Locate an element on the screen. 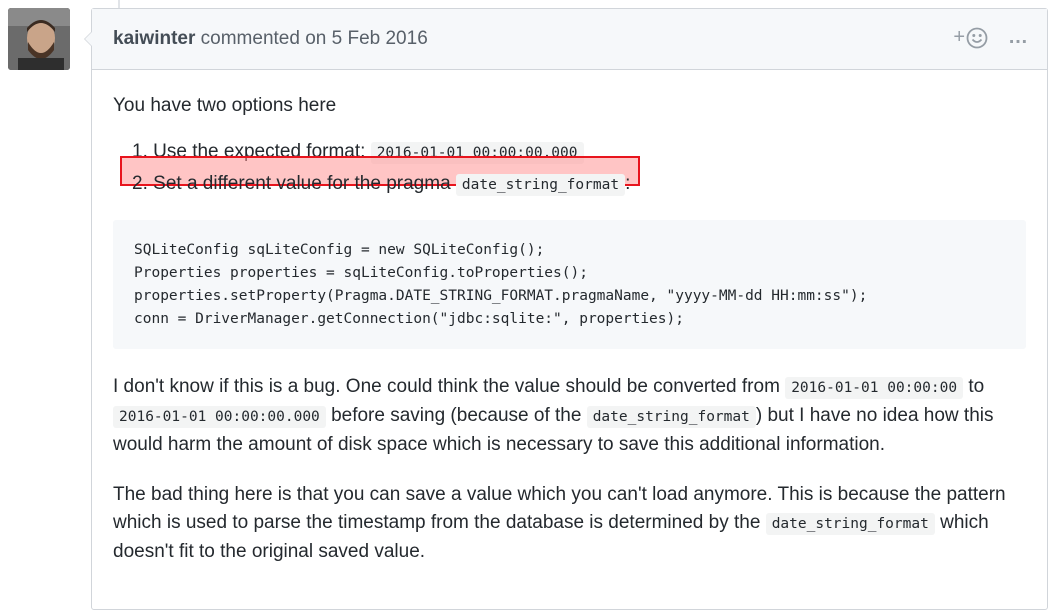 This screenshot has width=1053, height=610. avatar is located at coordinates (39, 39).